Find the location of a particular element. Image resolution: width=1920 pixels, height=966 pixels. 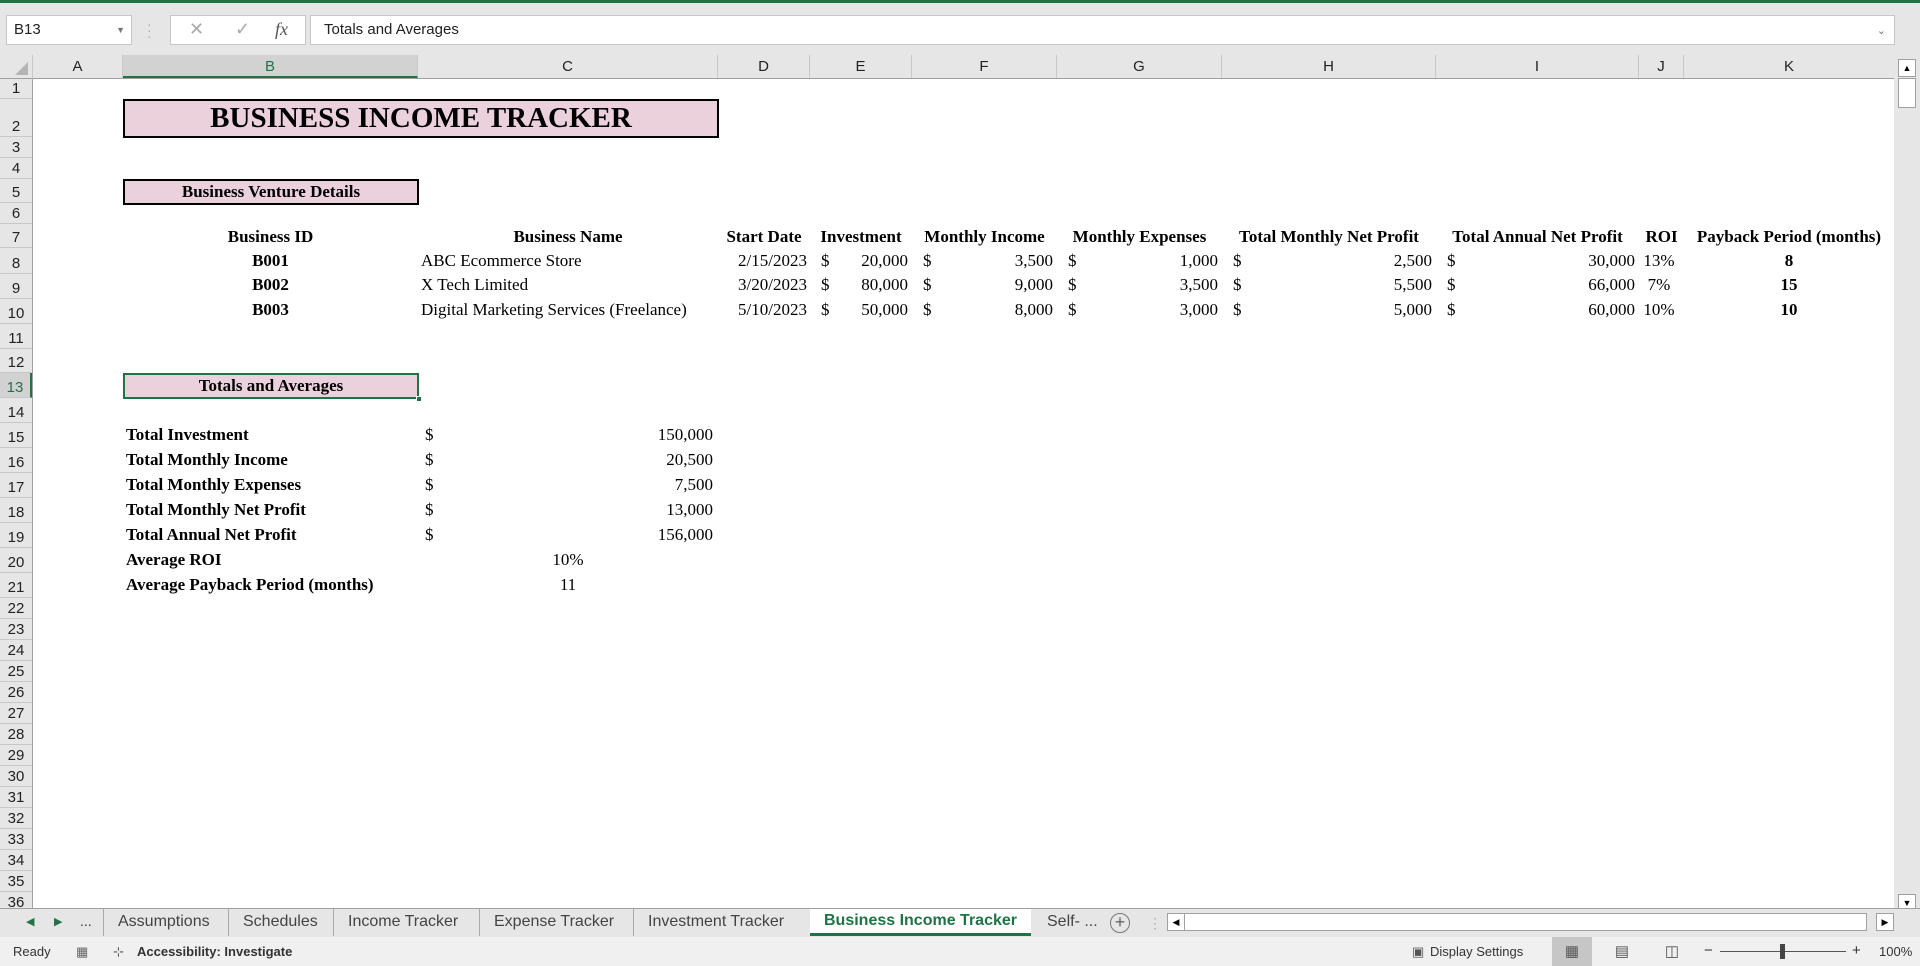

add-sheet-icon: + is located at coordinates (1120, 923).